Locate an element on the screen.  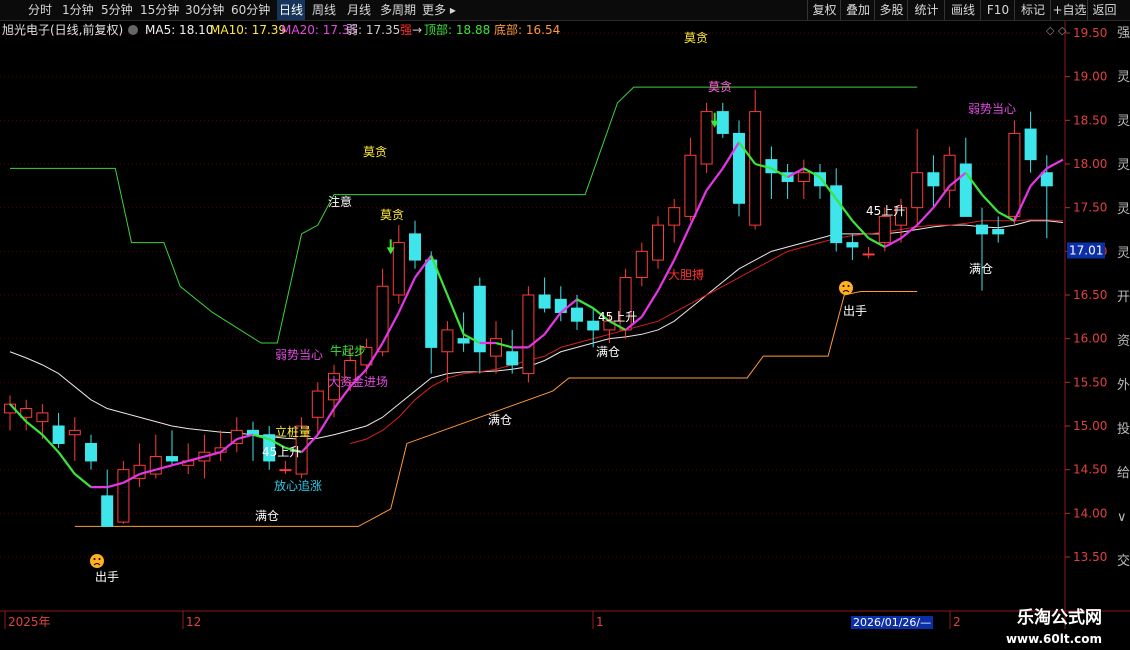
signal-label-4: 注意 is located at coordinates (340, 201).